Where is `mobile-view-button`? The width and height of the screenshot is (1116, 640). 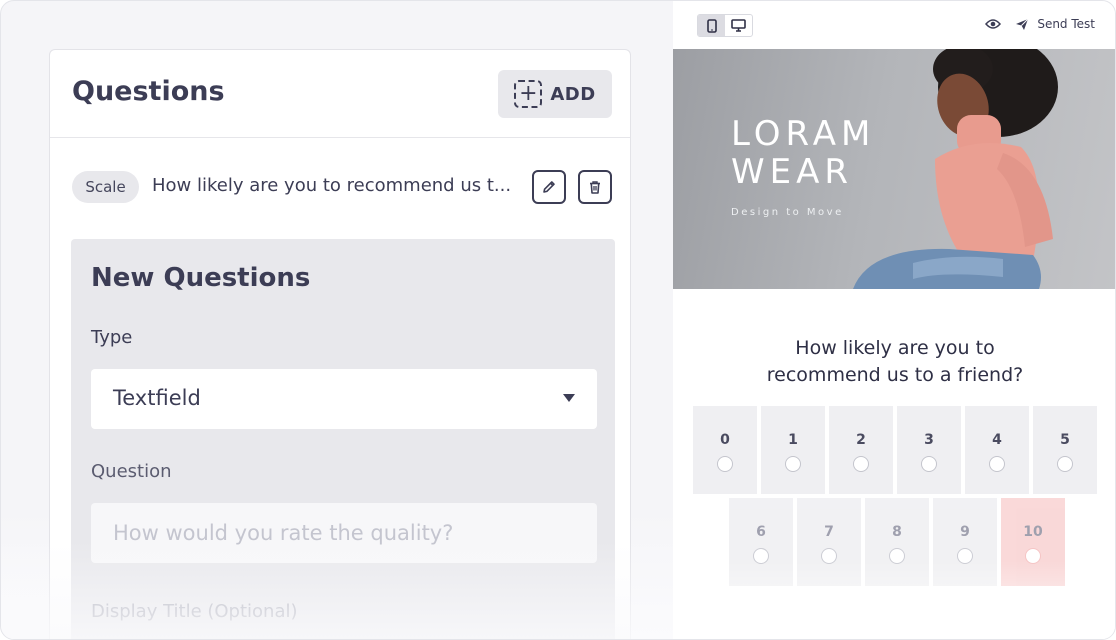
mobile-view-button is located at coordinates (711, 25).